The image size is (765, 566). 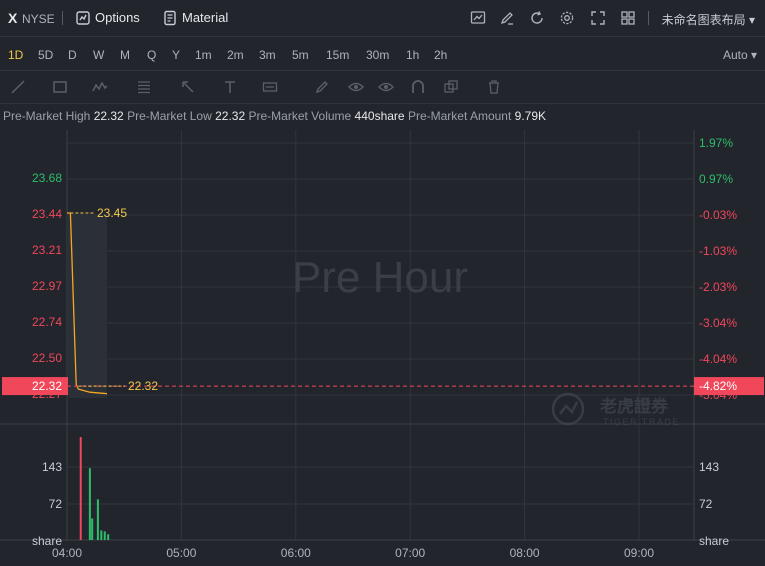 I want to click on premarket-volume-value: 440share, so click(x=379, y=116).